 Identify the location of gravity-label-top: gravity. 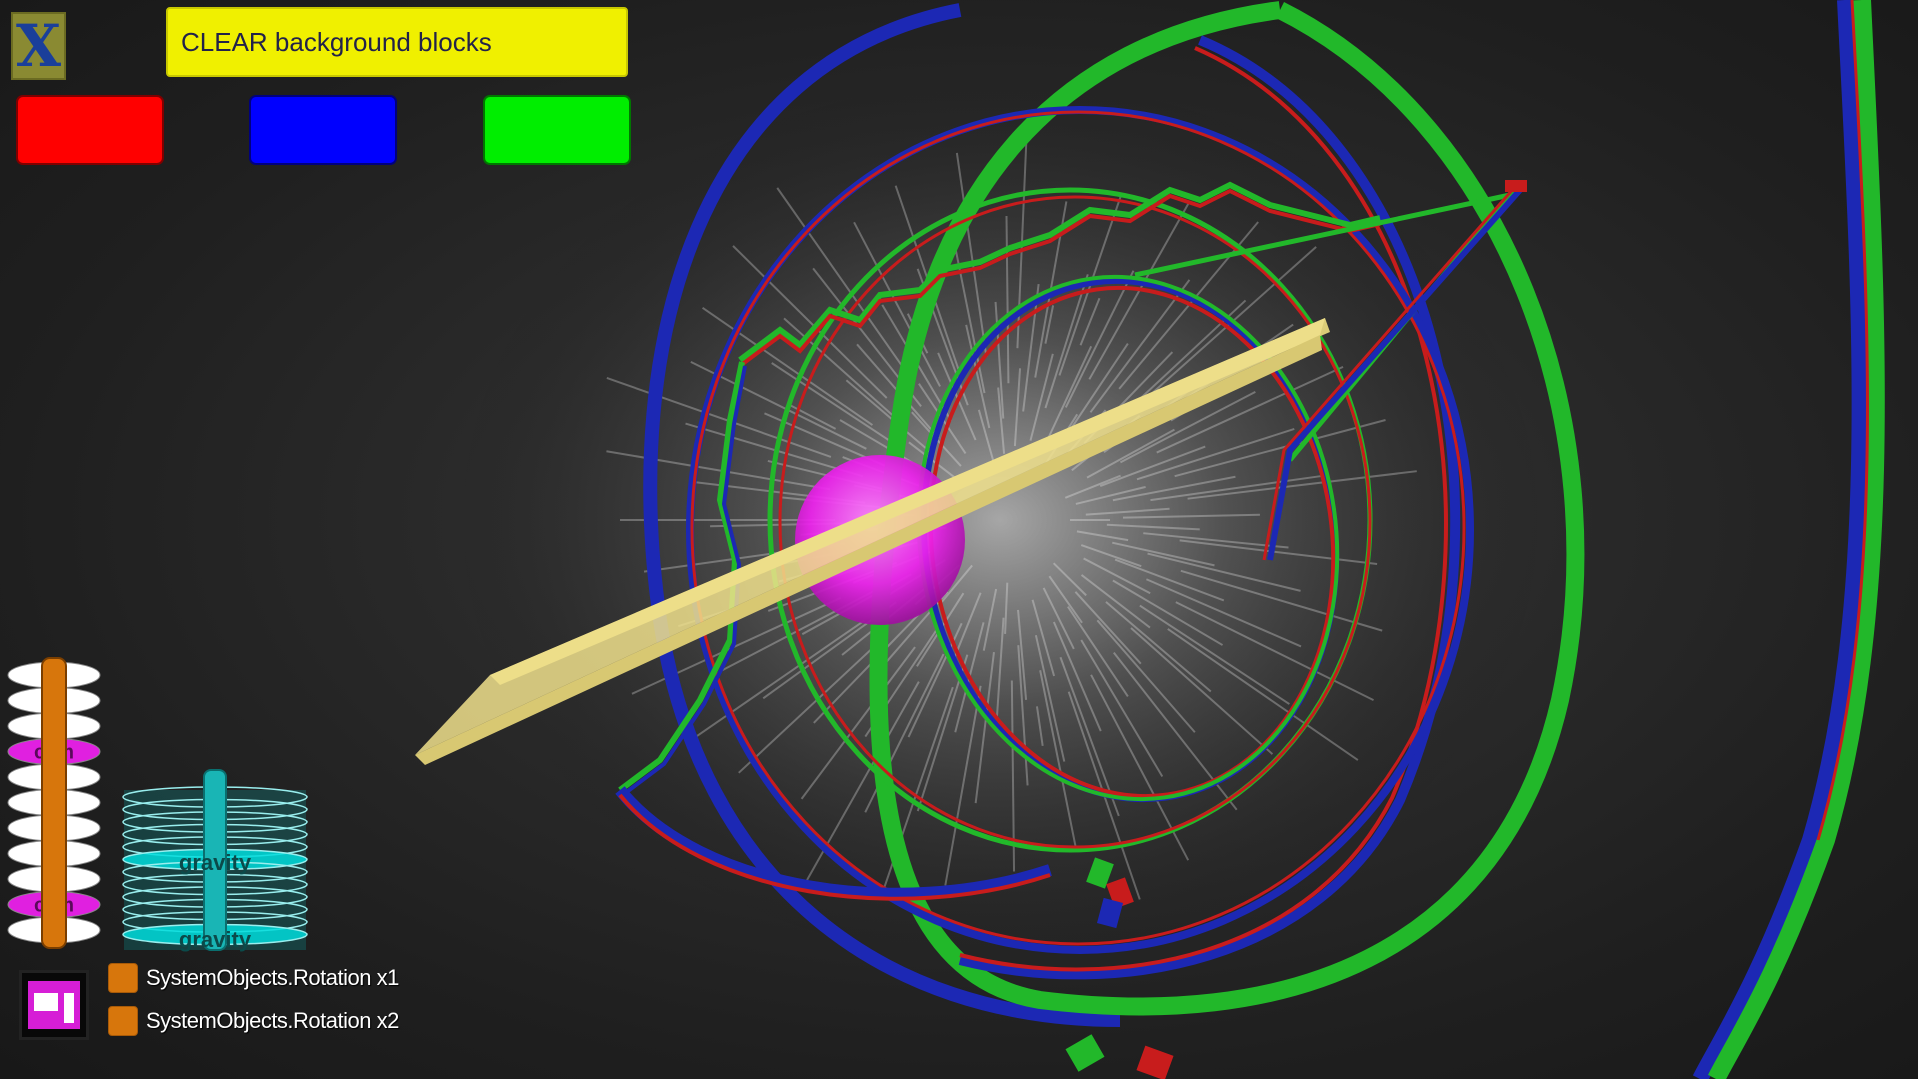
(215, 862).